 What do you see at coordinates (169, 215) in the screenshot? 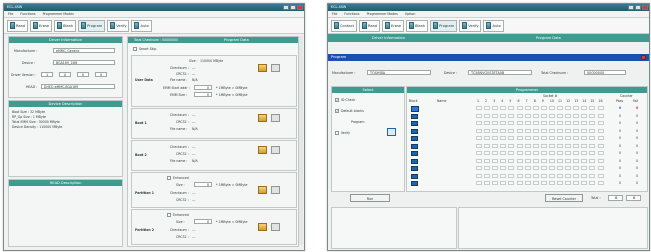
I see `partition2-enhanced-checkbox` at bounding box center [169, 215].